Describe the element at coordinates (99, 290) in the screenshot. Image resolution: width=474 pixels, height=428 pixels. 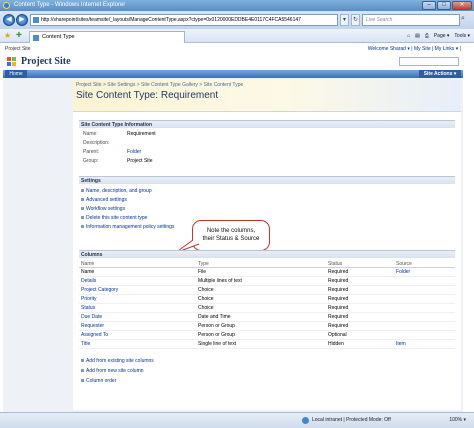
I see `column-name-link: Project Category` at that location.